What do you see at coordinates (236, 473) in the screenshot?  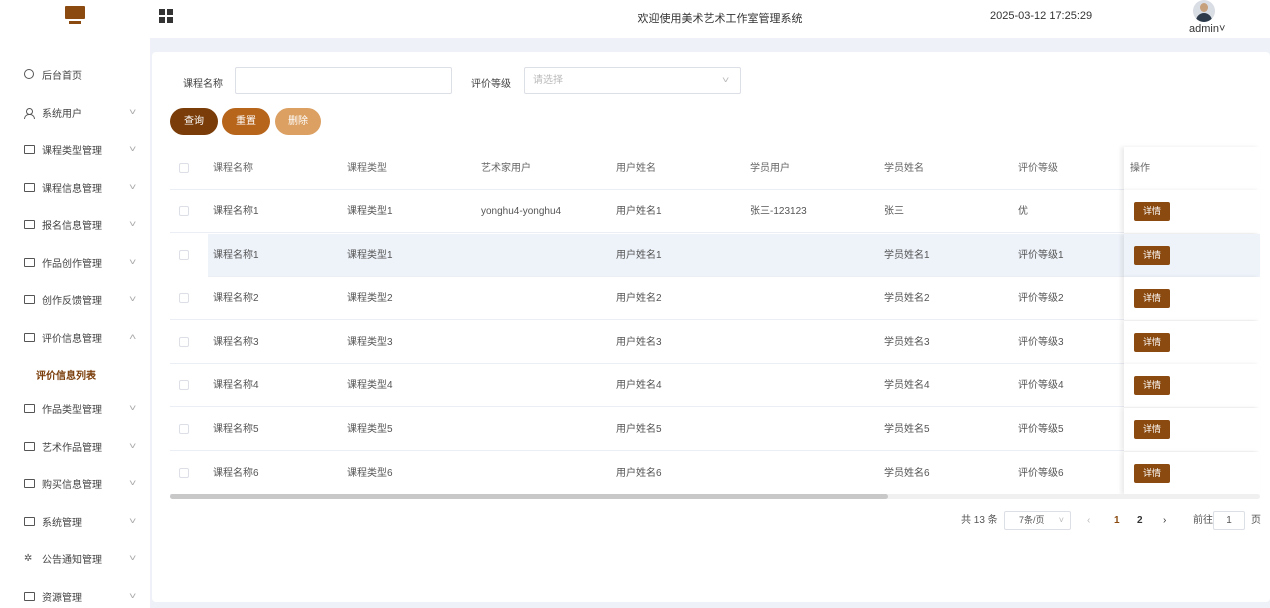 I see `col-course-name-cell: 课程名称6` at bounding box center [236, 473].